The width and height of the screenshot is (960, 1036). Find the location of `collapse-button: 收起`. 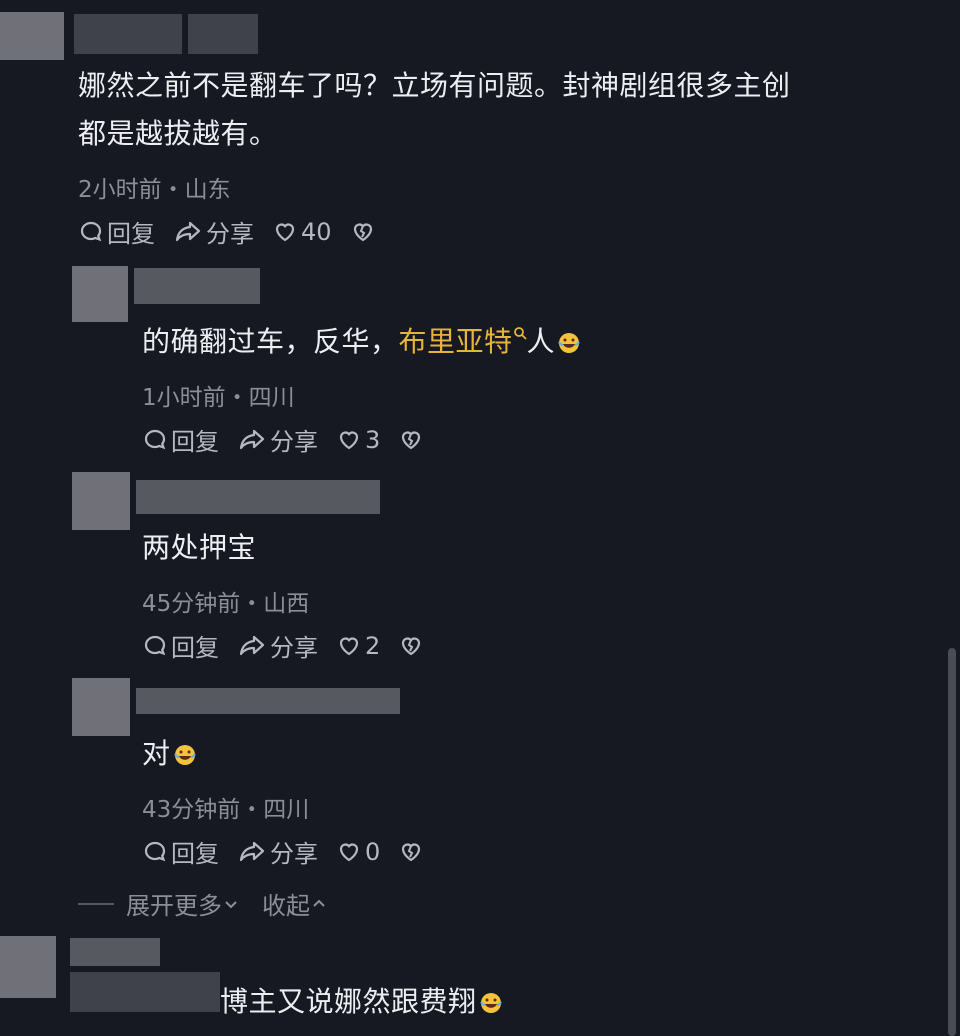

collapse-button: 收起 is located at coordinates (295, 903).